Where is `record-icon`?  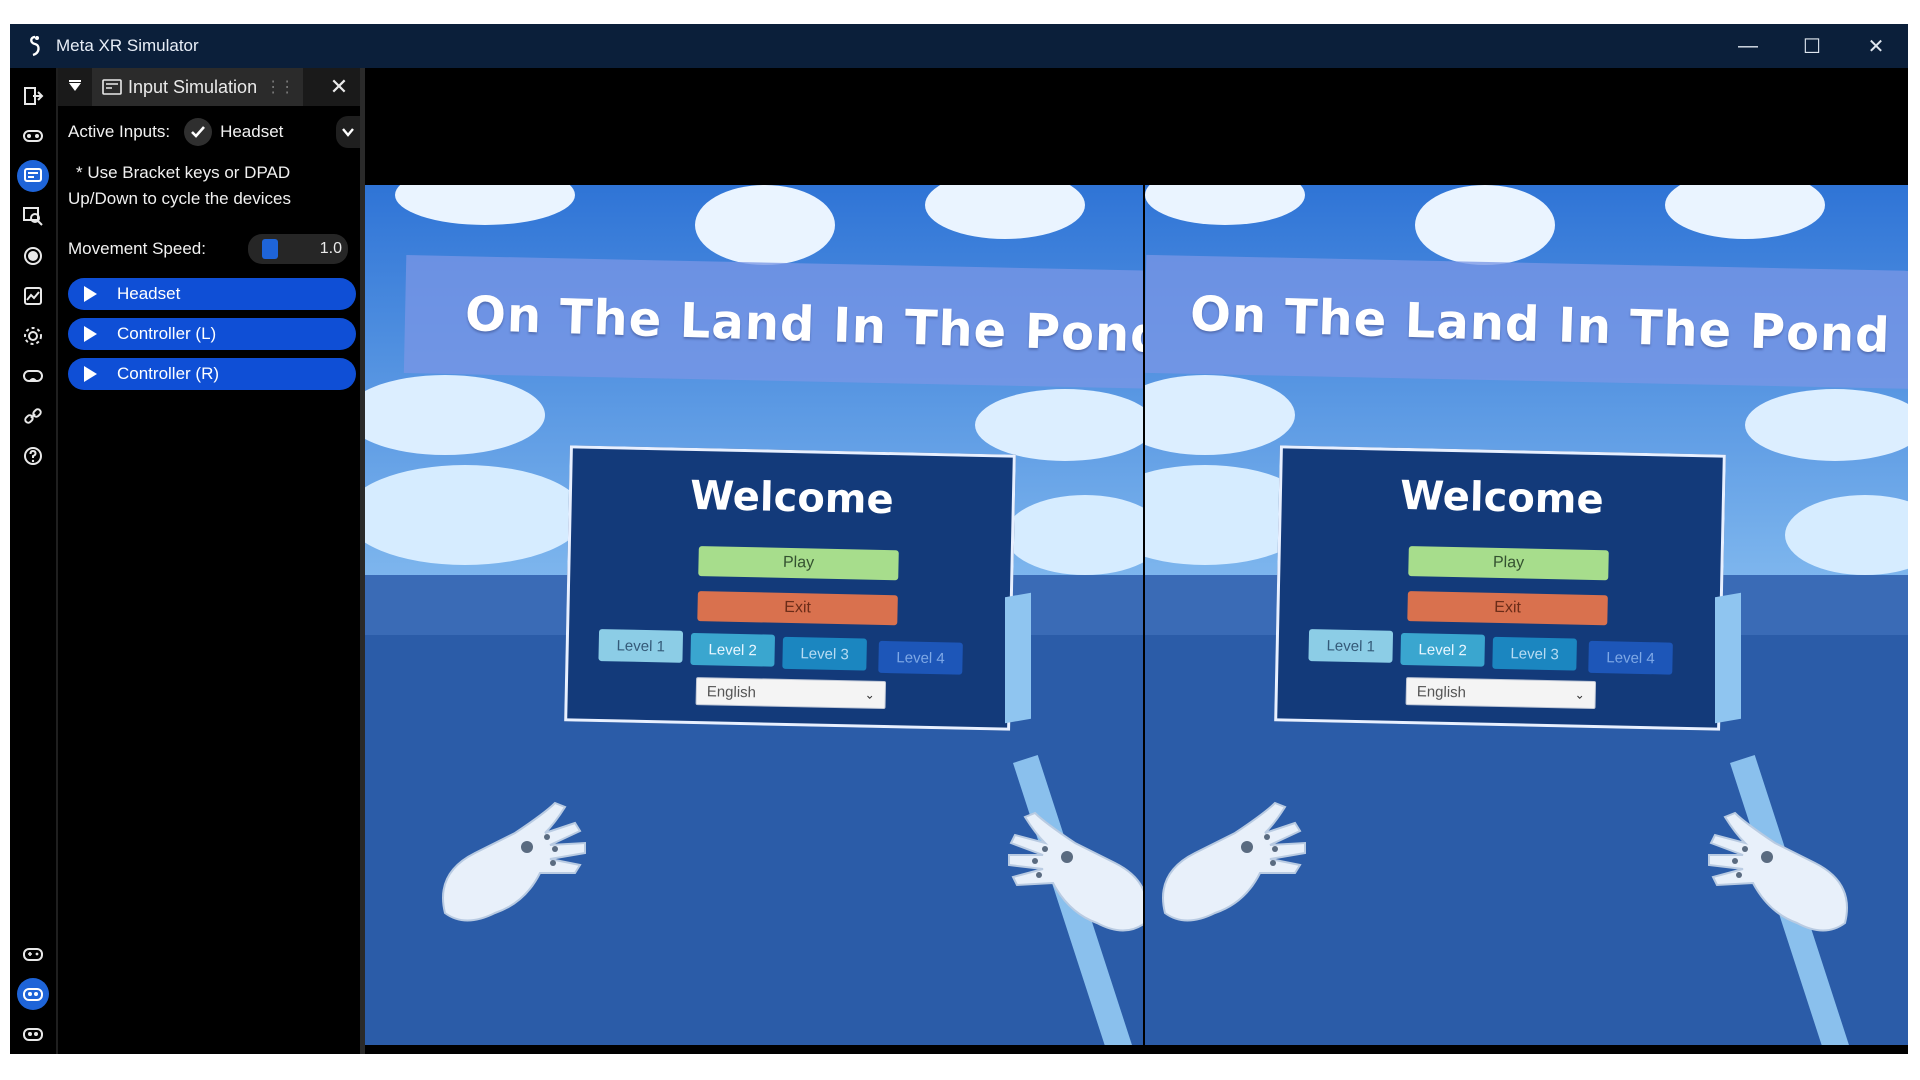 record-icon is located at coordinates (33, 256).